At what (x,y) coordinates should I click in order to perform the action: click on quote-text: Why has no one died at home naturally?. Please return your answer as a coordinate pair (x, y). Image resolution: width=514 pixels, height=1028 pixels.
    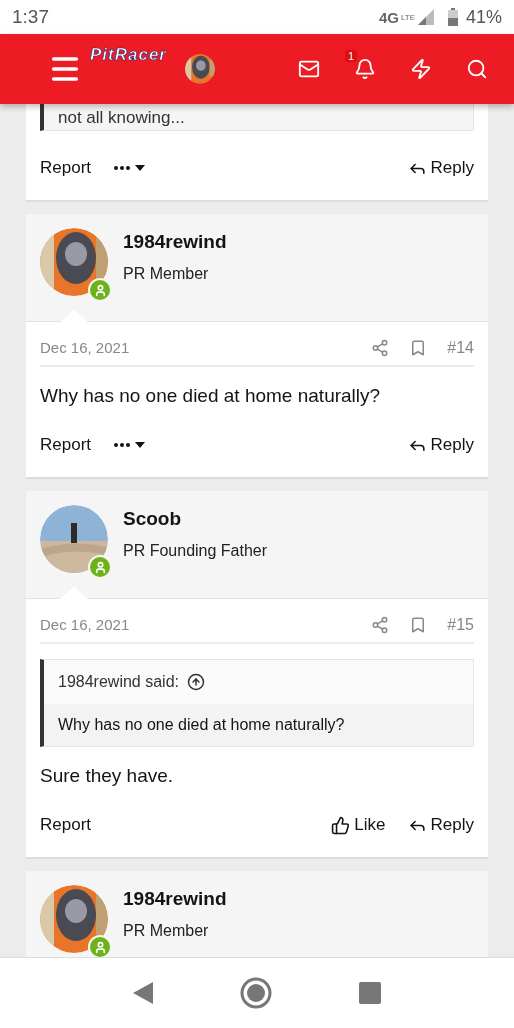
    Looking at the image, I should click on (258, 725).